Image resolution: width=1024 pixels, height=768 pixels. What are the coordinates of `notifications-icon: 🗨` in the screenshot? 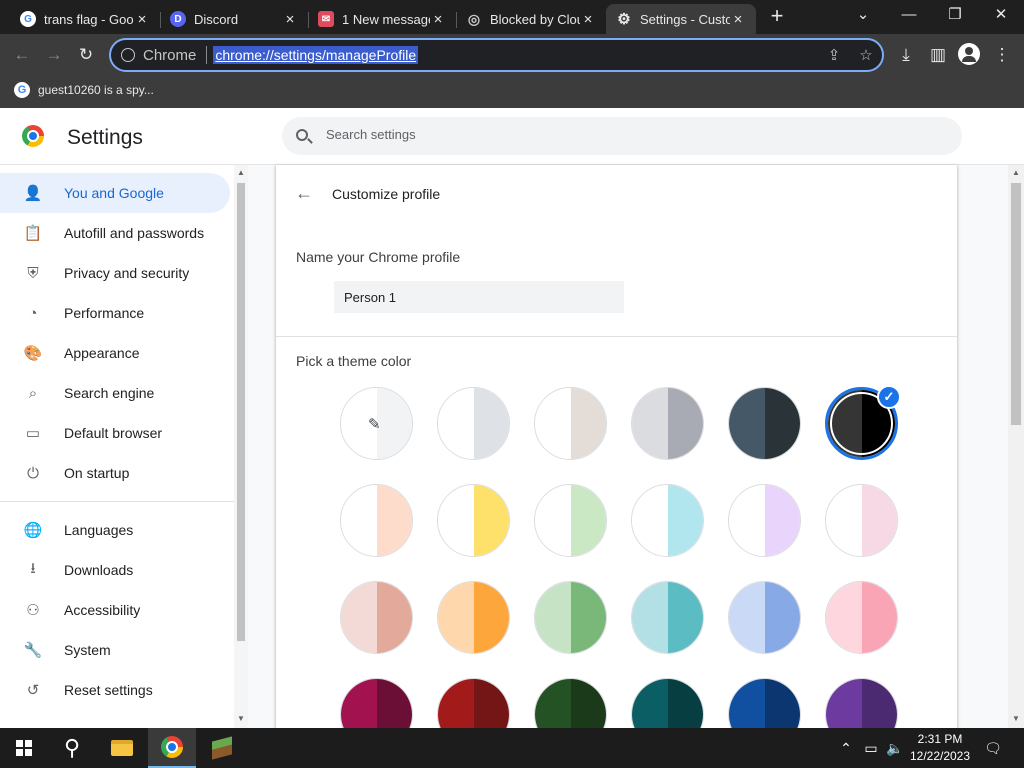 It's located at (993, 748).